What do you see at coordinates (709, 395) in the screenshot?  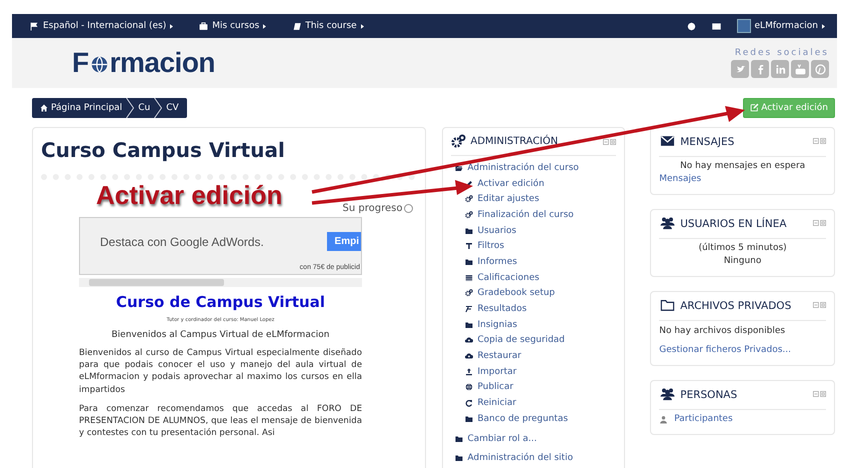 I see `block-title: PERSONAS` at bounding box center [709, 395].